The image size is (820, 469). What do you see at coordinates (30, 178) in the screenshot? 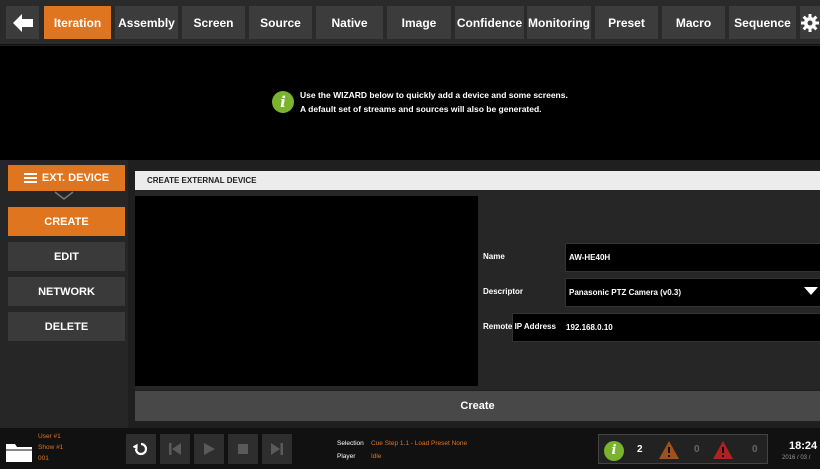
I see `hamburger-icon` at bounding box center [30, 178].